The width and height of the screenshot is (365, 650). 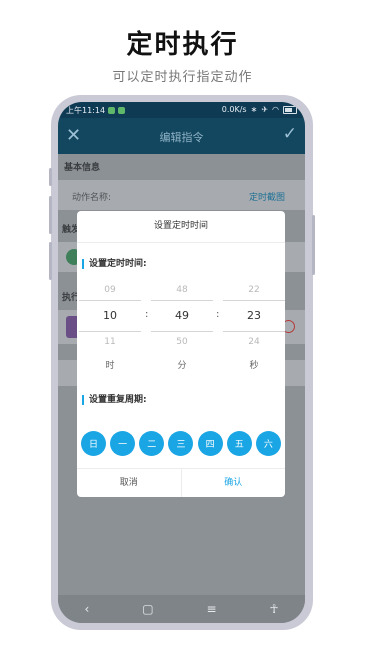 I want to click on confirm-button: 确认, so click(x=234, y=483).